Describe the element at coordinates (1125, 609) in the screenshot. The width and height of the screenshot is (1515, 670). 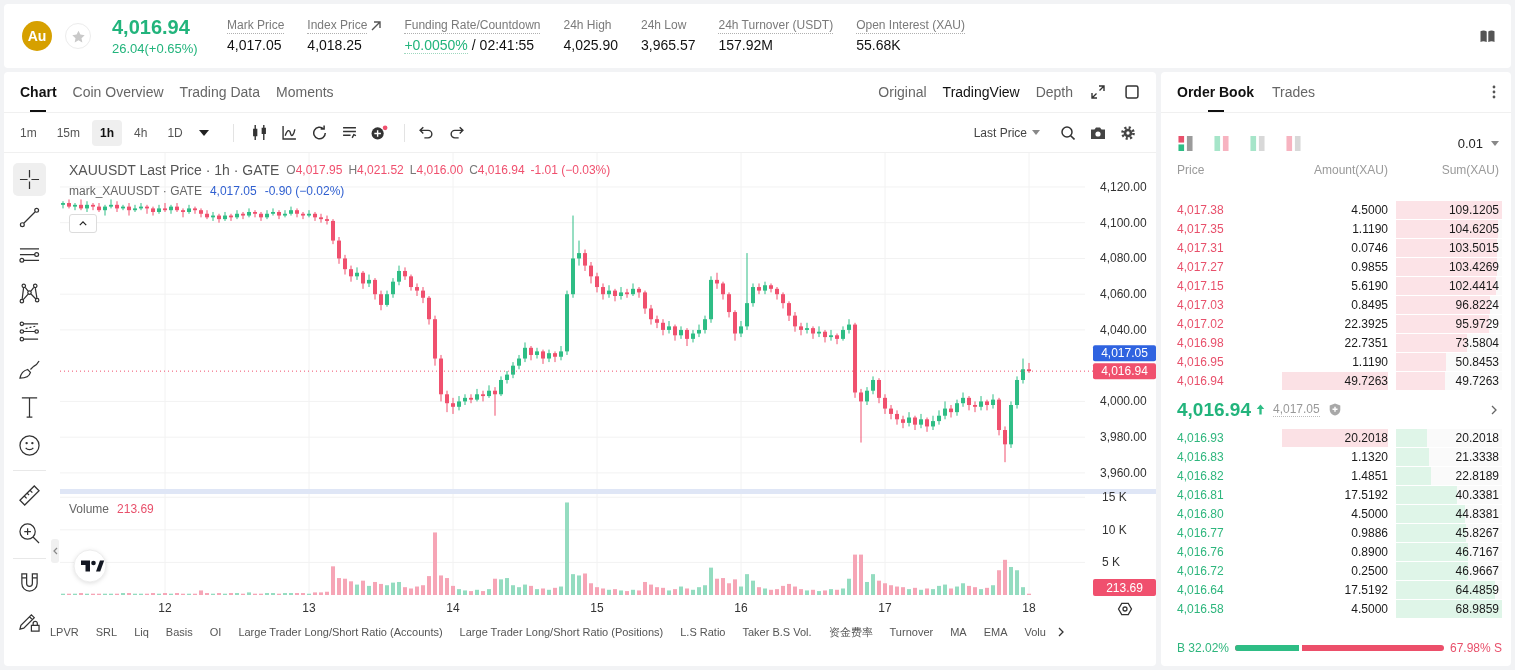
I see `axis-settings-icon` at that location.